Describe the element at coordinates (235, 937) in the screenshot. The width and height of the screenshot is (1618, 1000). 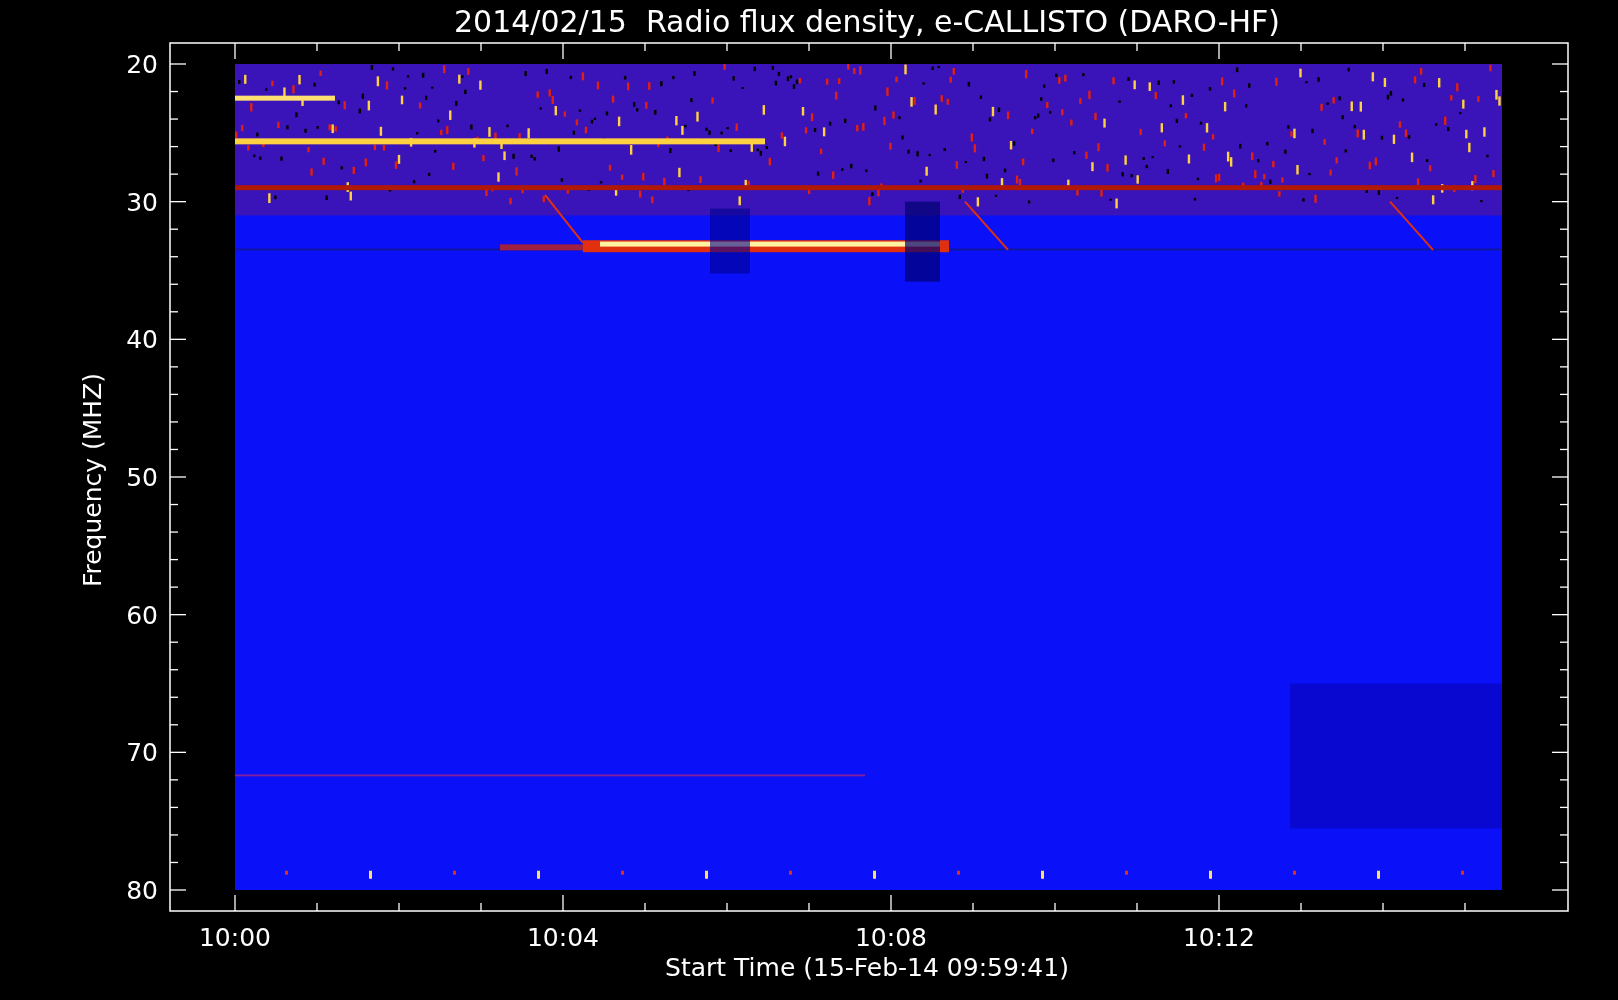
I see `axis-tick-label: 10:00` at that location.